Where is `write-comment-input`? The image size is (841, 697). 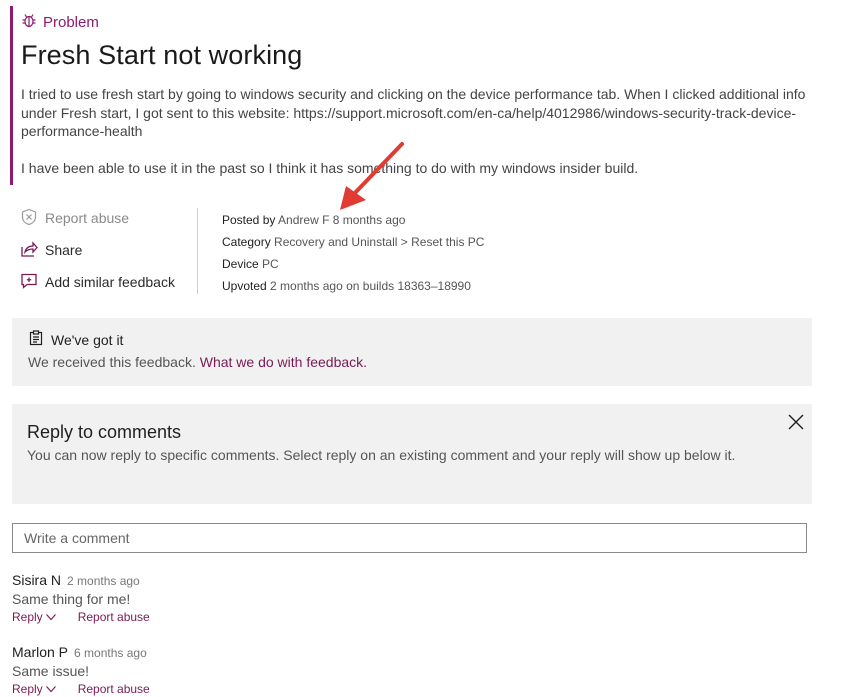 write-comment-input is located at coordinates (409, 538).